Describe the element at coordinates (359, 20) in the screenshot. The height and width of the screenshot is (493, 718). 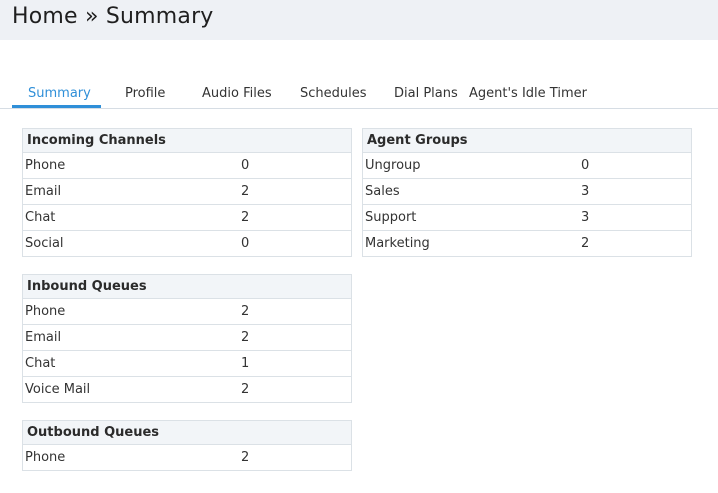
I see `page-header: Home » Summary` at that location.